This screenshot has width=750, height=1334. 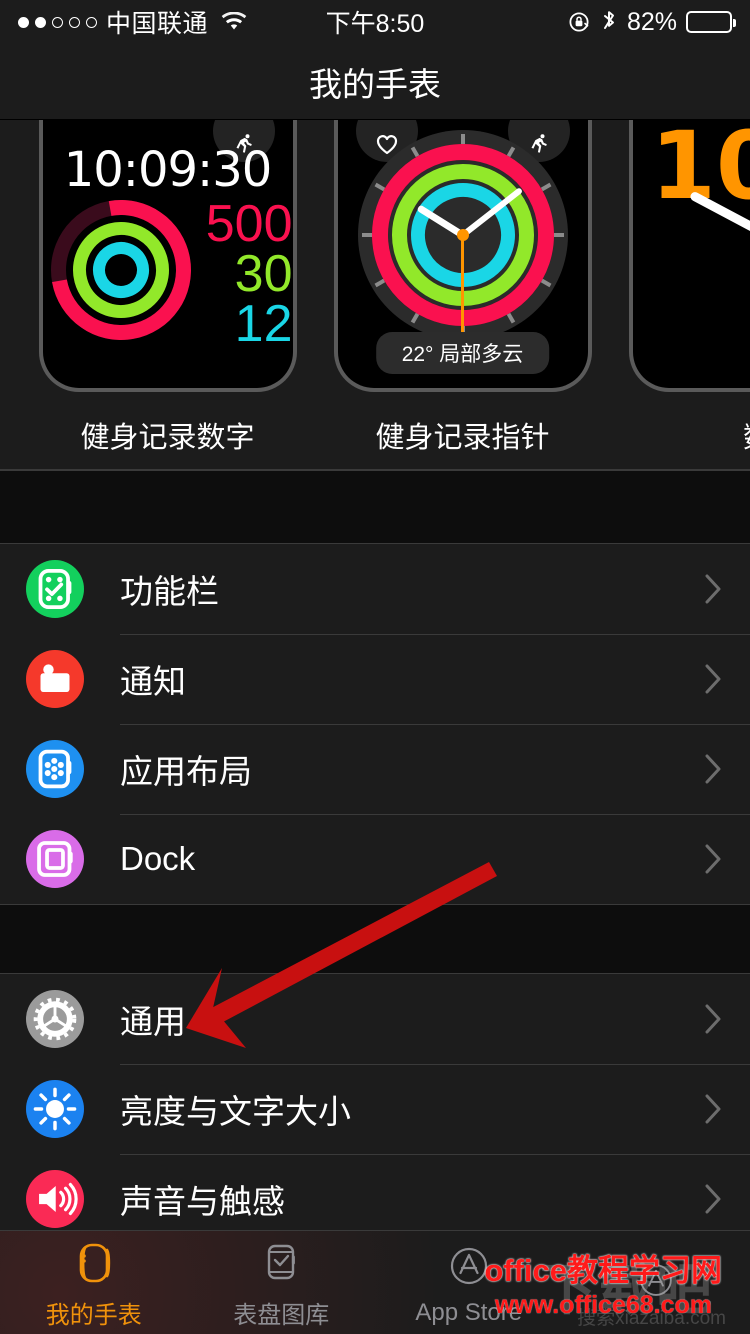 I want to click on watch-face-preview-analog: 22° 局部多云, so click(x=462, y=256).